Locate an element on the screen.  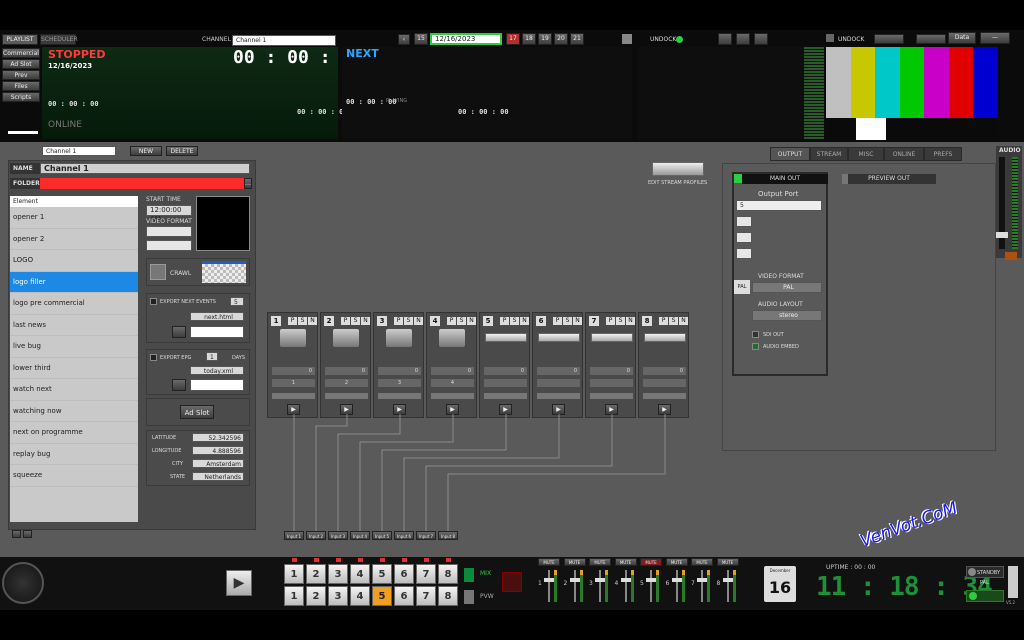
input-label: Input 5 is located at coordinates (382, 535).